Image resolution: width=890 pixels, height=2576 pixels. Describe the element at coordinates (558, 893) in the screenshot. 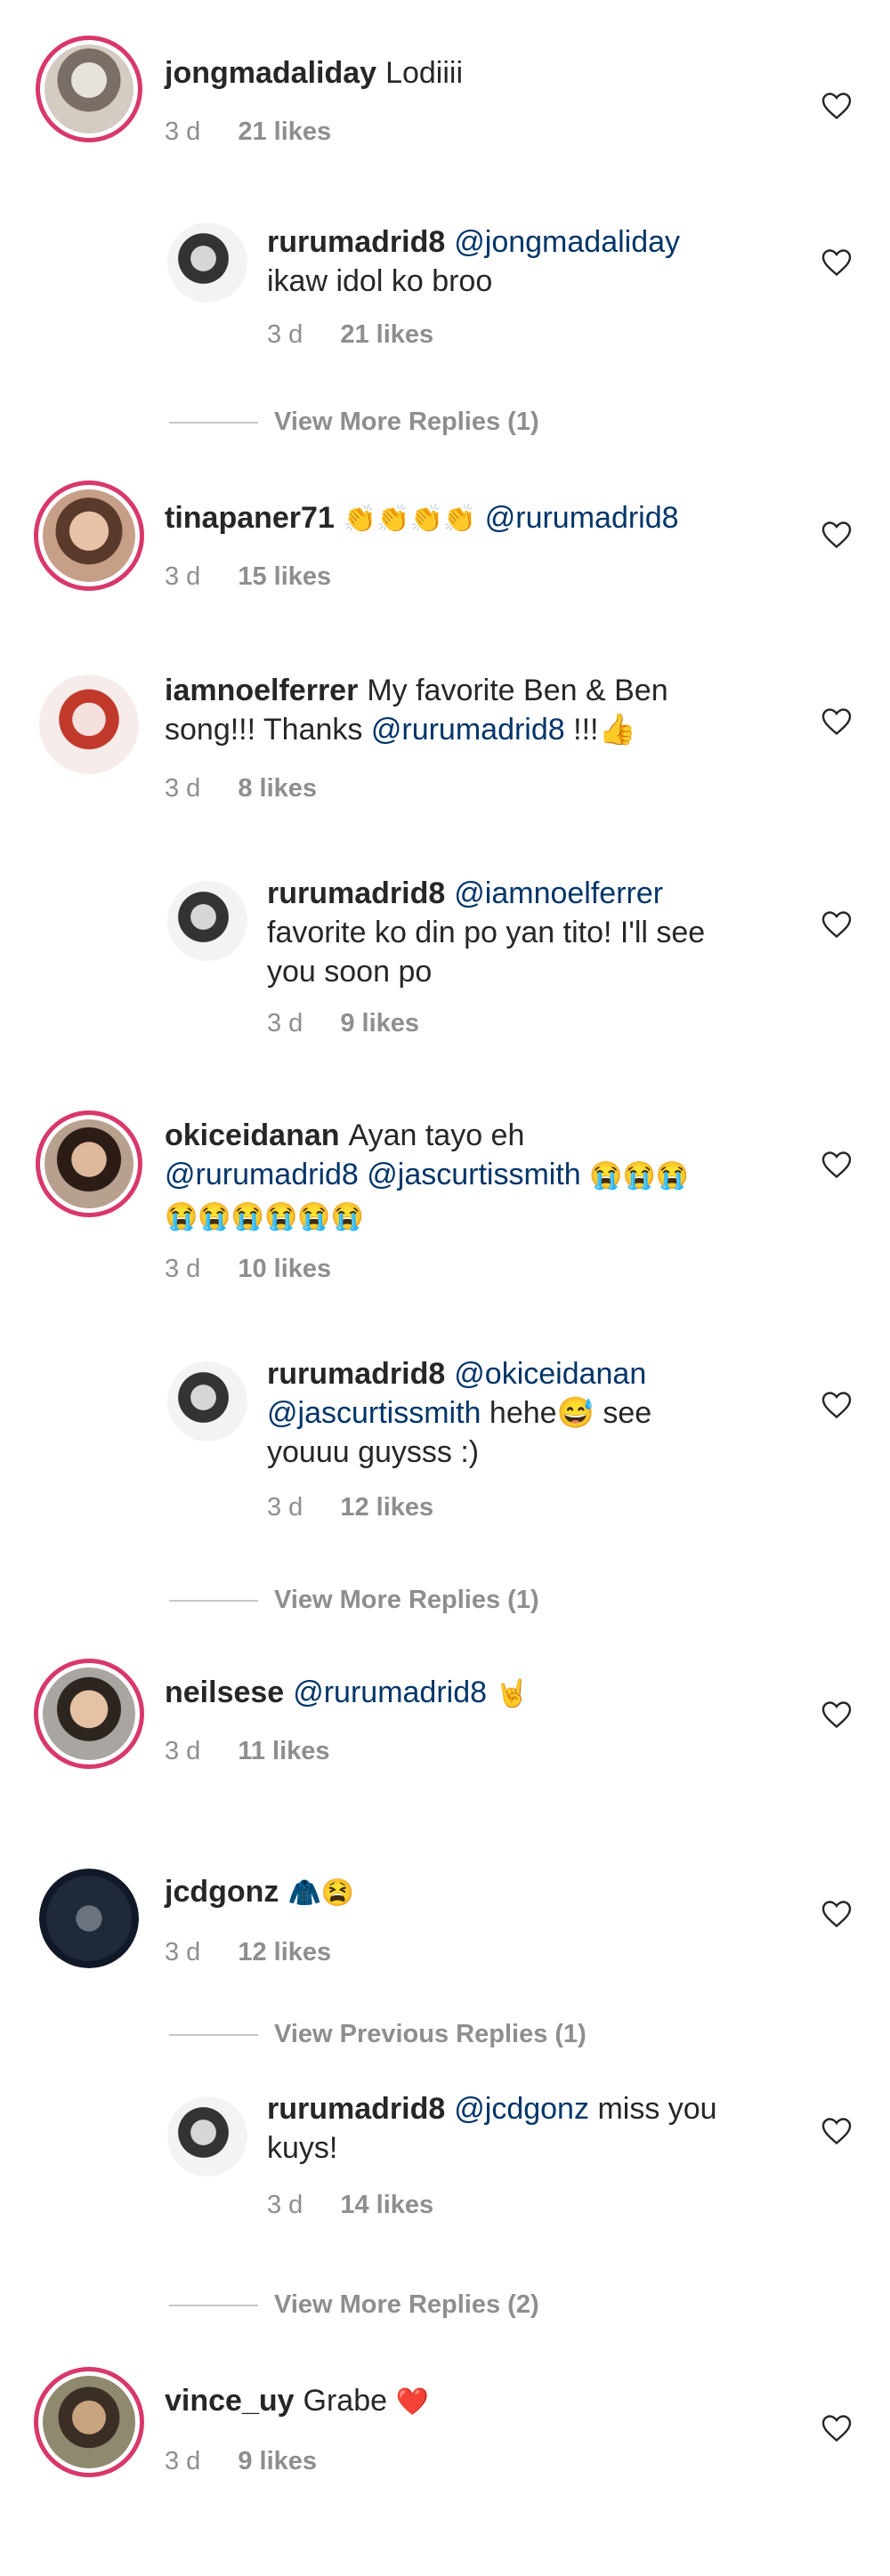

I see `mention-link: @iamnoelferrer` at that location.